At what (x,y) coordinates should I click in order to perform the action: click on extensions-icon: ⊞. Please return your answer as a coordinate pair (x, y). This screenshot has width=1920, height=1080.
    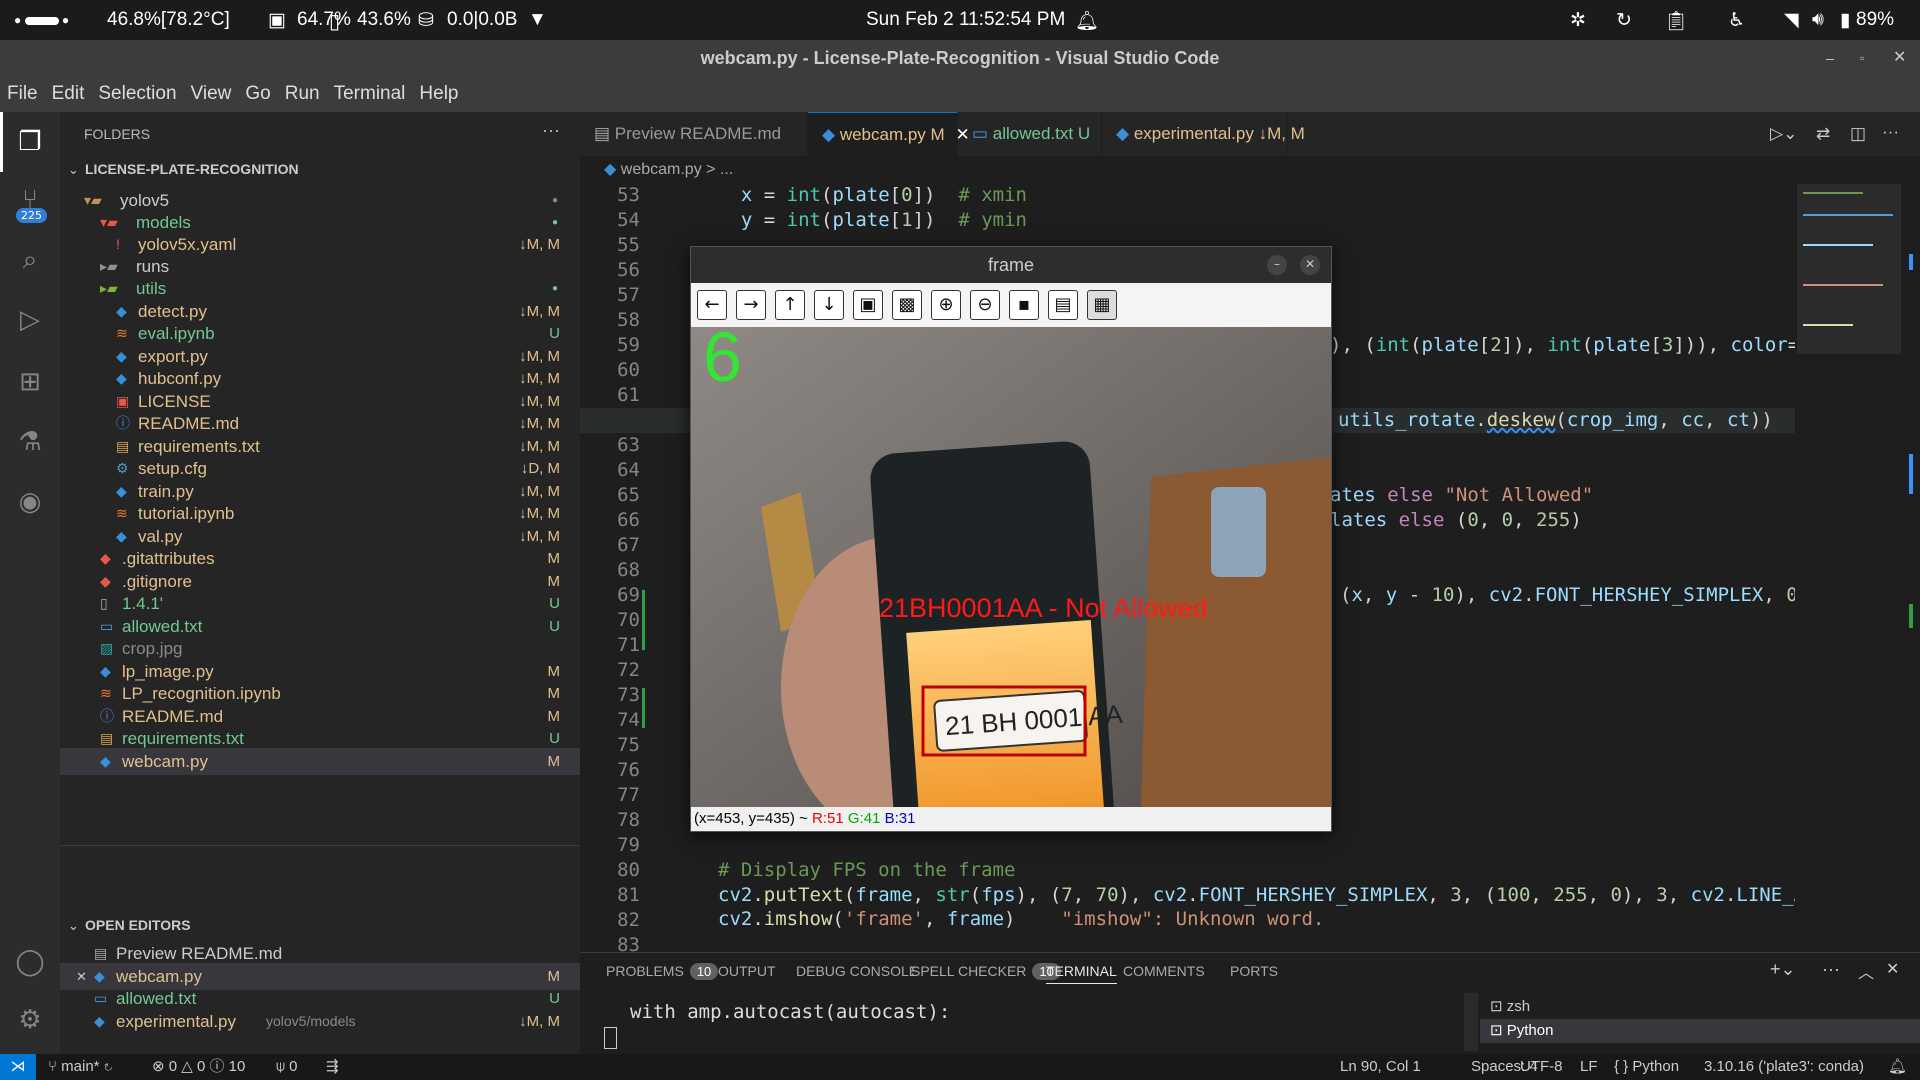
    Looking at the image, I should click on (30, 382).